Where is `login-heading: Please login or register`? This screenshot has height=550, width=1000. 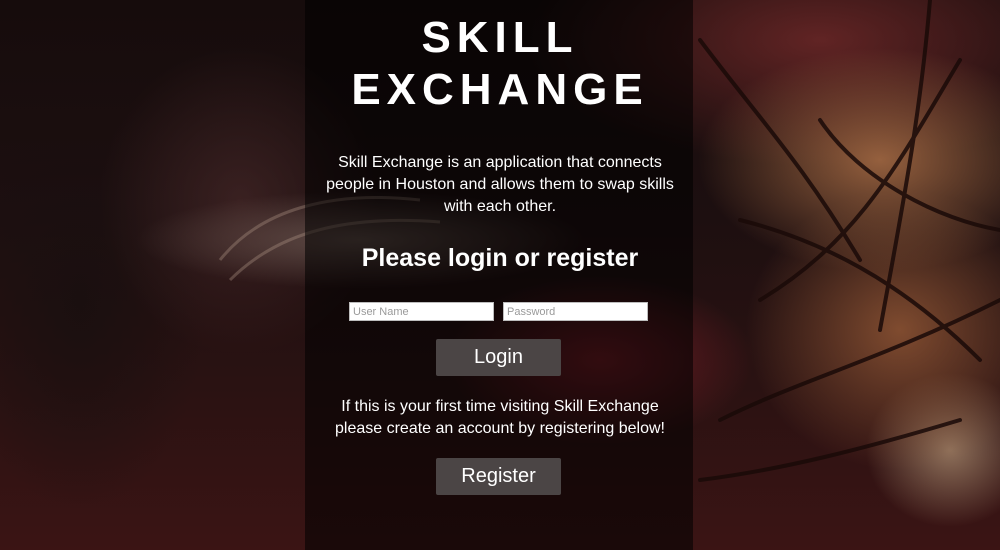
login-heading: Please login or register is located at coordinates (500, 258).